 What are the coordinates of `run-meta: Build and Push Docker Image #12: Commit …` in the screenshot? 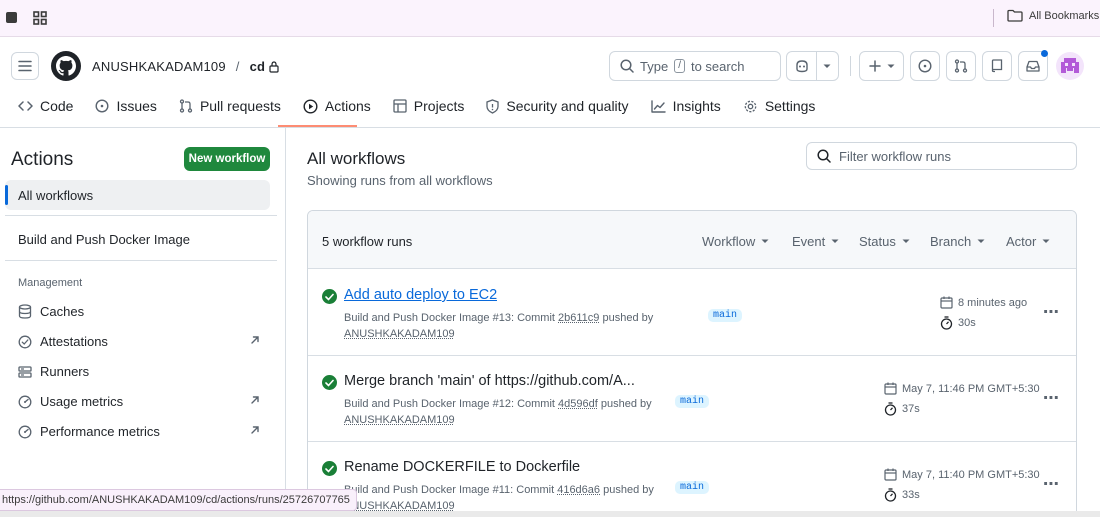 It's located at (504, 412).